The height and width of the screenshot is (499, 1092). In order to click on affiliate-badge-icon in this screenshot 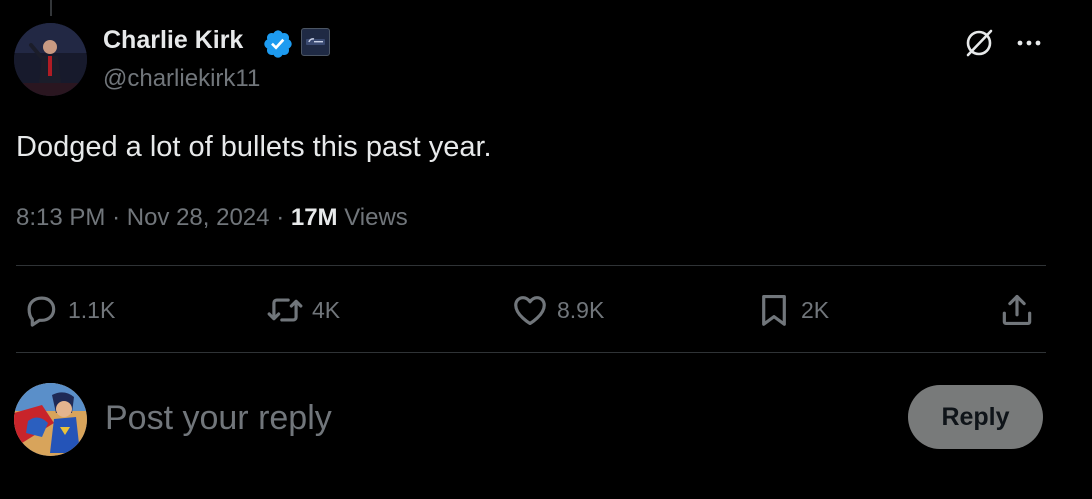, I will do `click(315, 42)`.